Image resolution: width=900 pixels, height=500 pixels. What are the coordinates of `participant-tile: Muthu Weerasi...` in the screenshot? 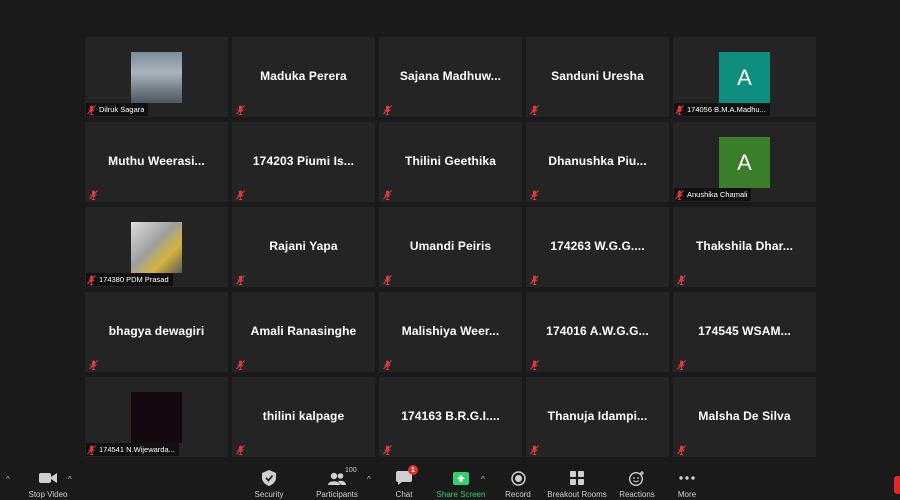 It's located at (156, 162).